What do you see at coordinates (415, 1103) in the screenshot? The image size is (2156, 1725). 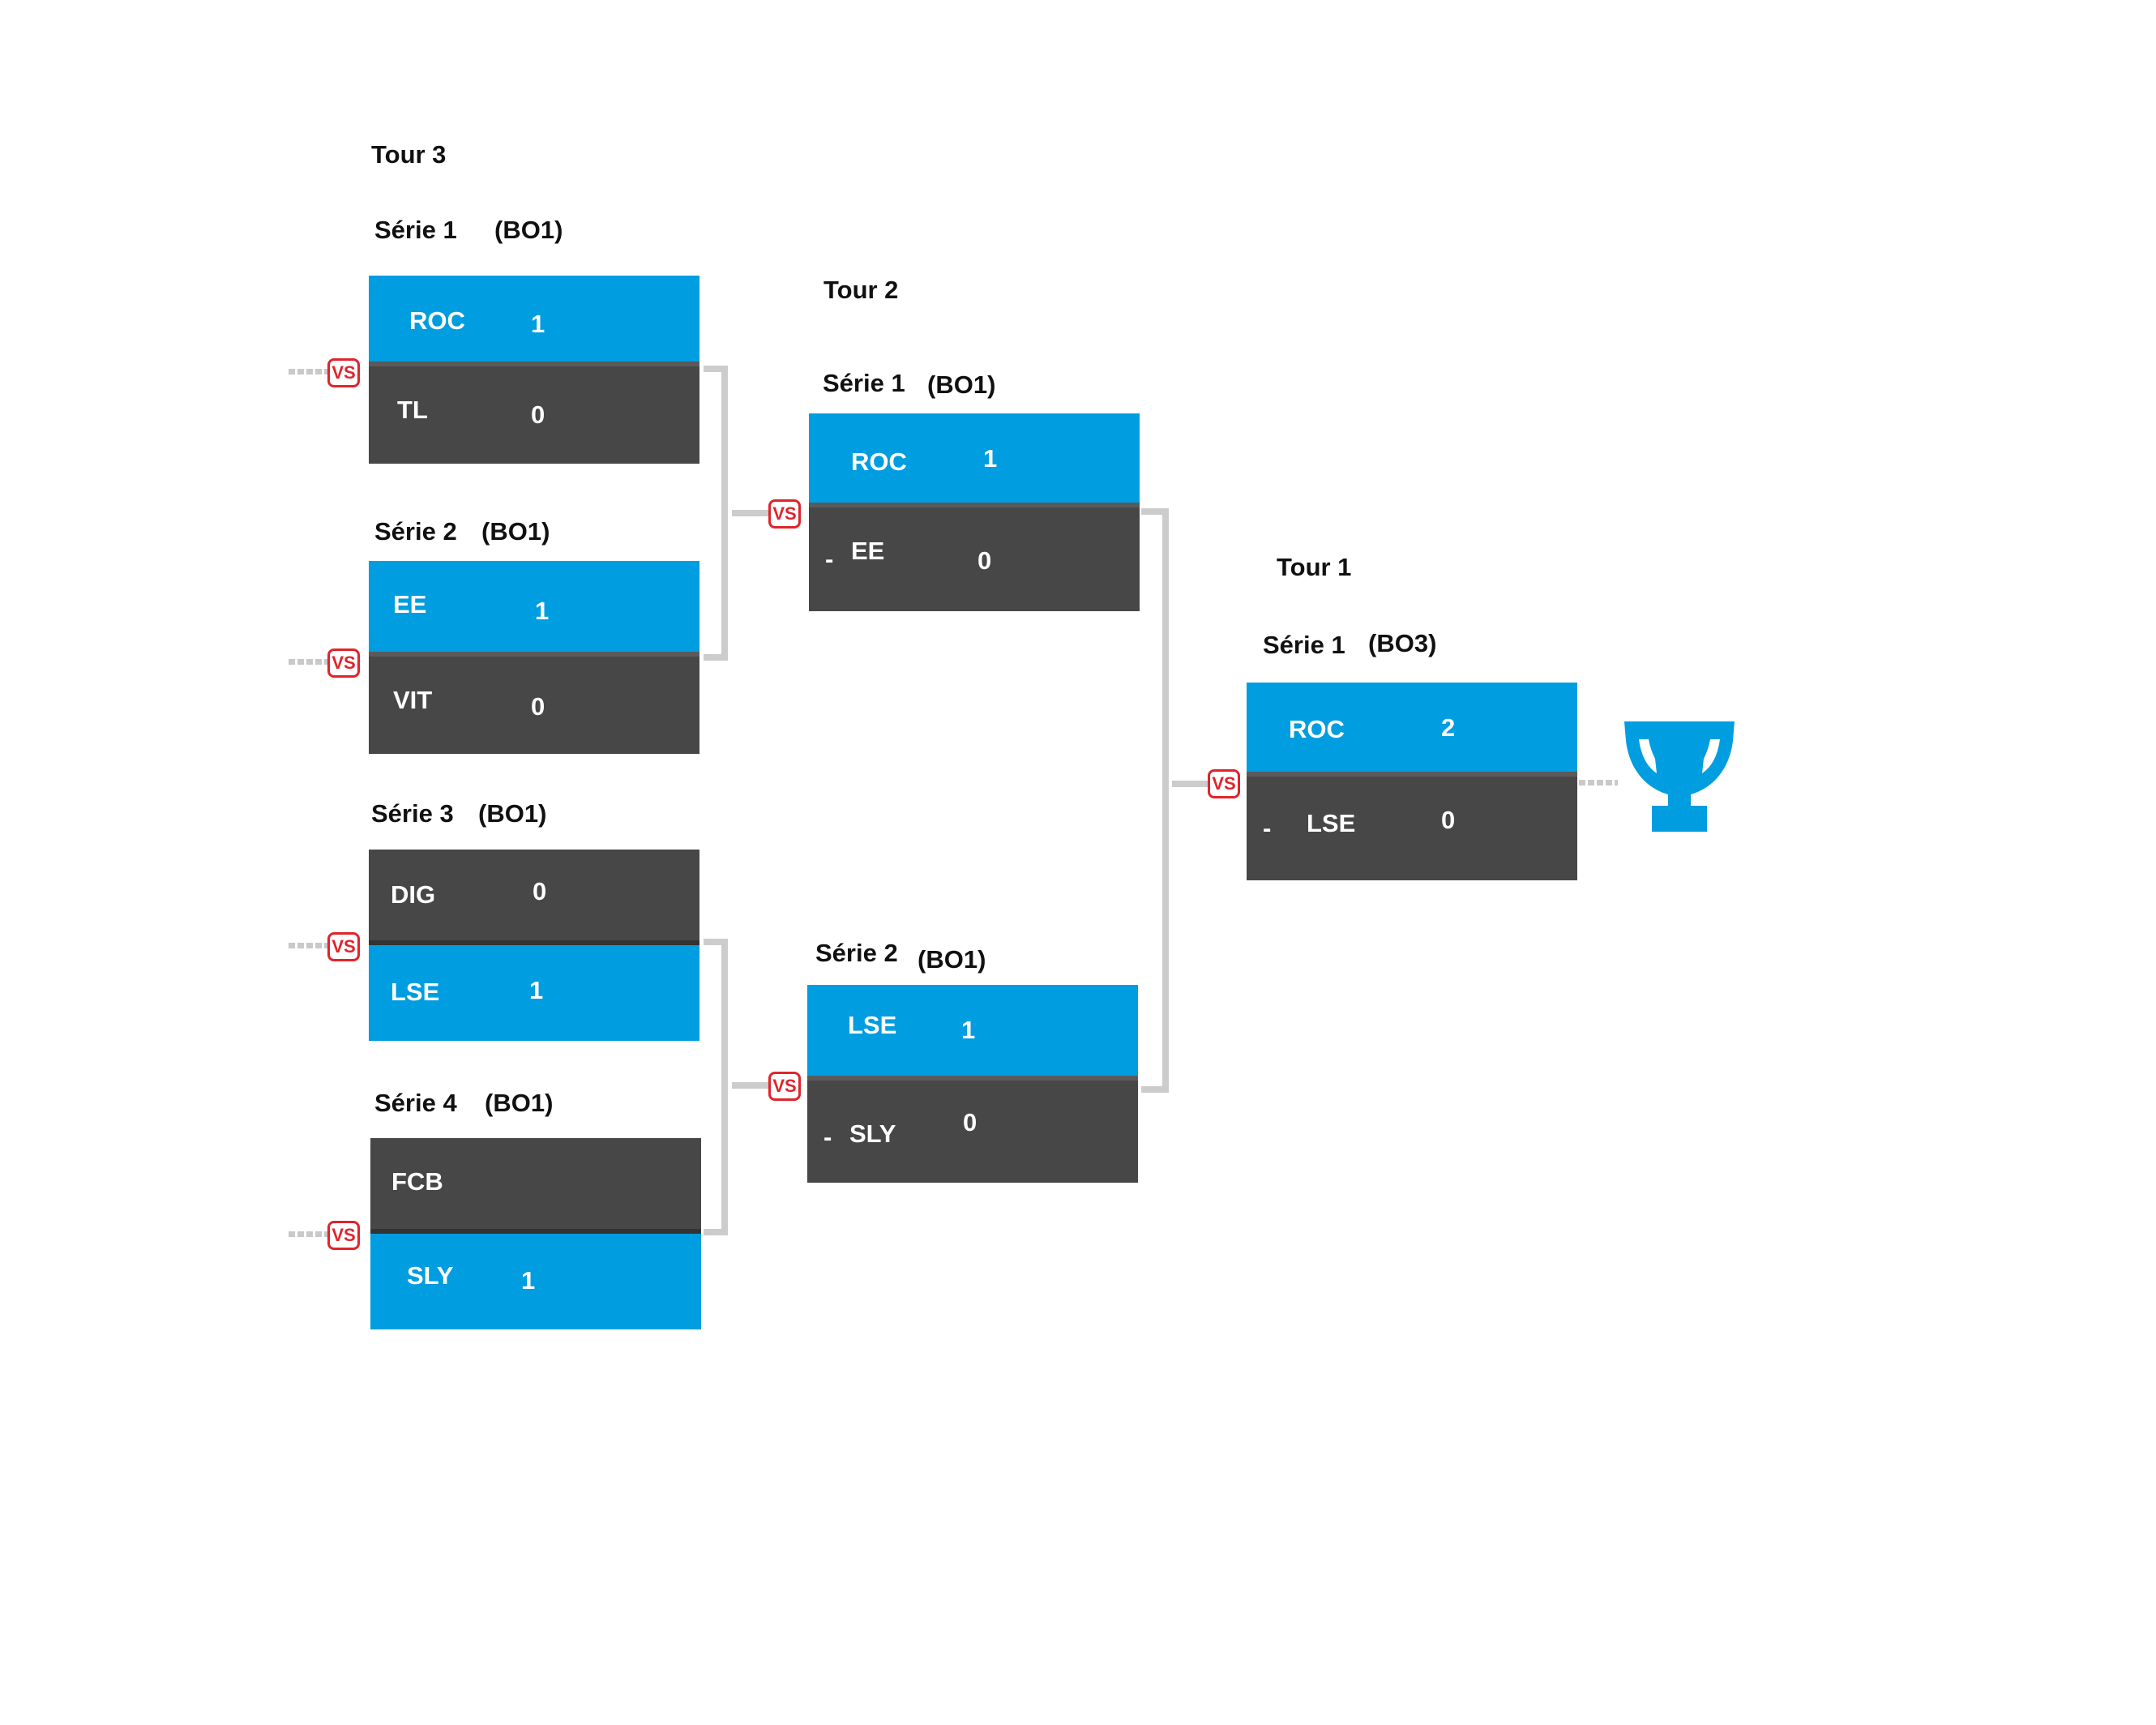 I see `series-name: Série 4` at bounding box center [415, 1103].